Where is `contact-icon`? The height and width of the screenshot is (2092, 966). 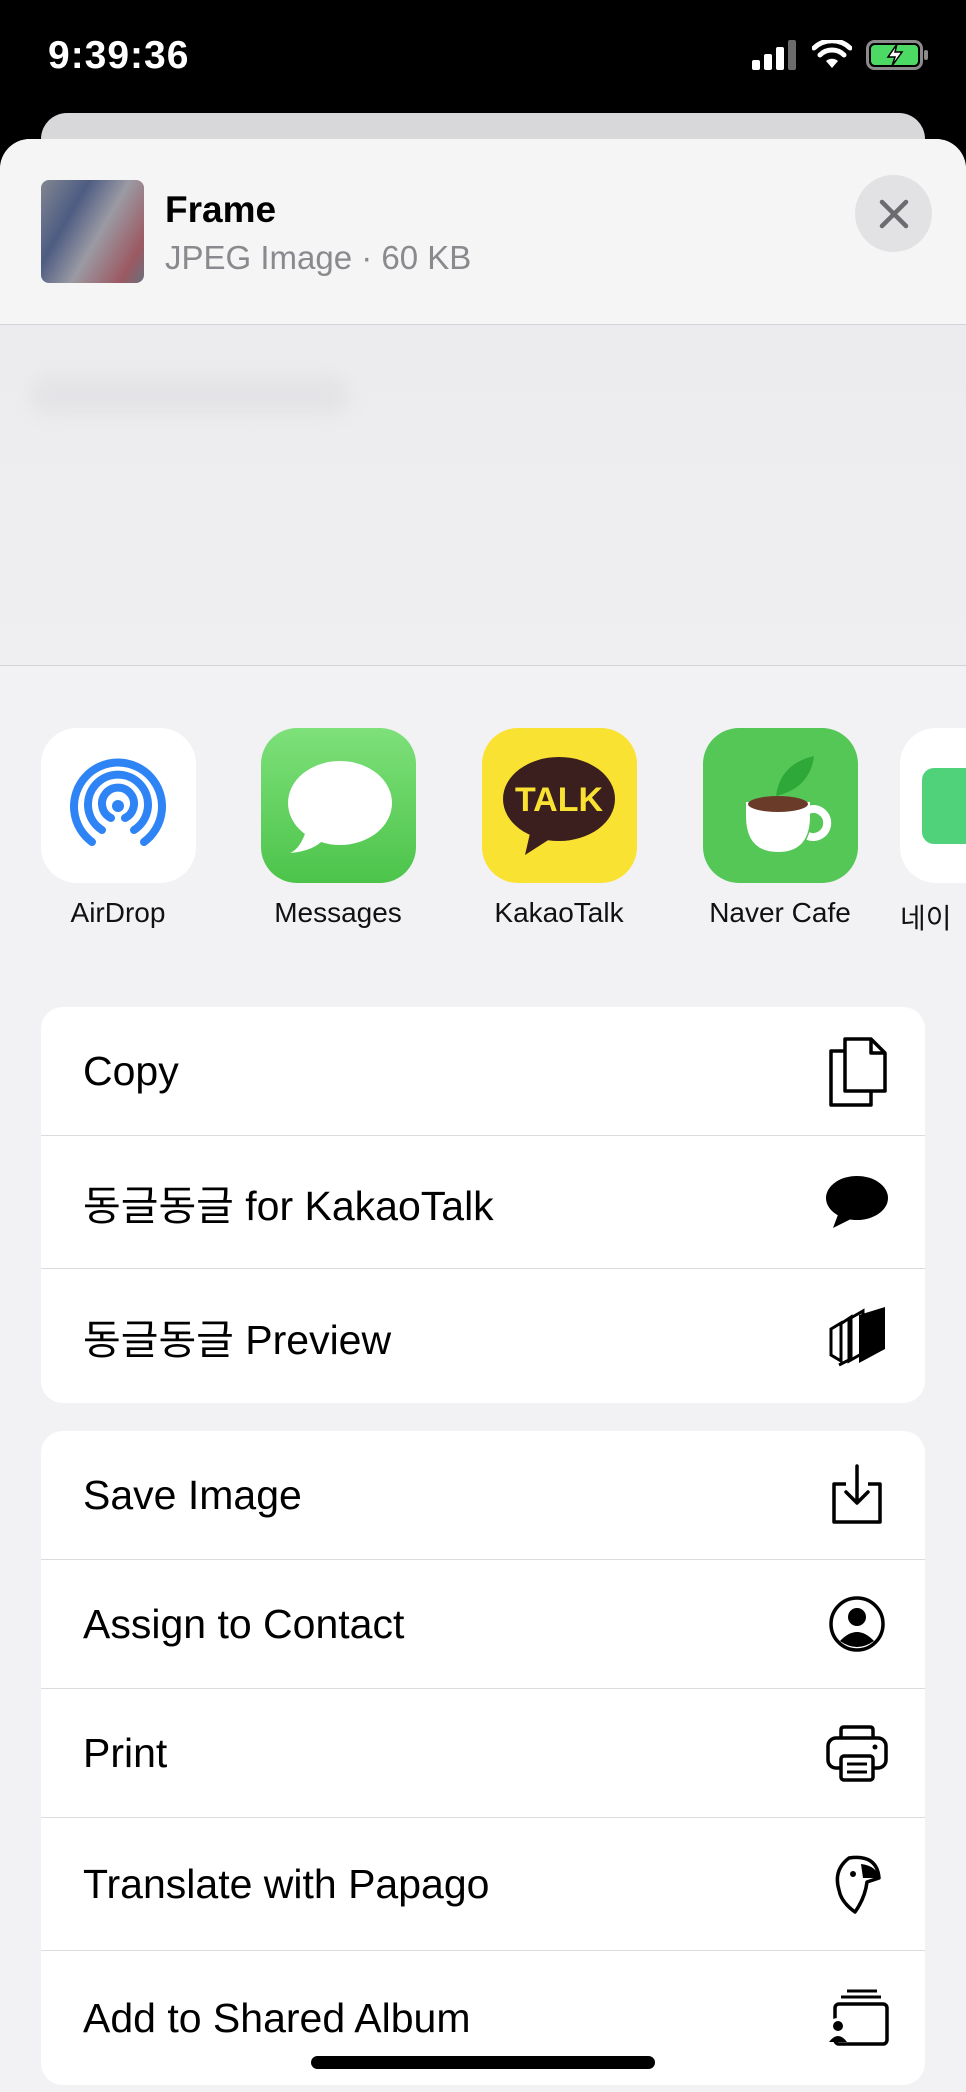
contact-icon is located at coordinates (857, 1624).